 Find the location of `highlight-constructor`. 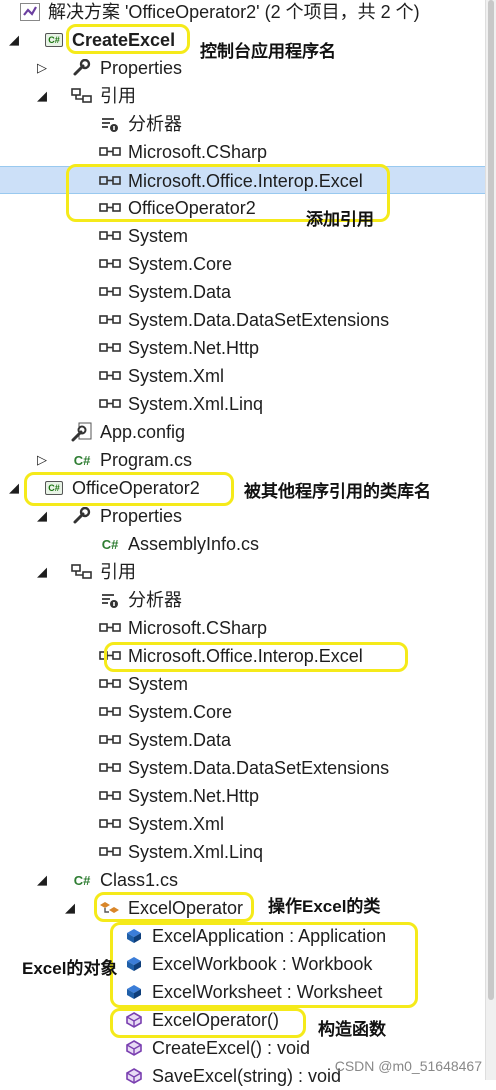

highlight-constructor is located at coordinates (208, 1023).